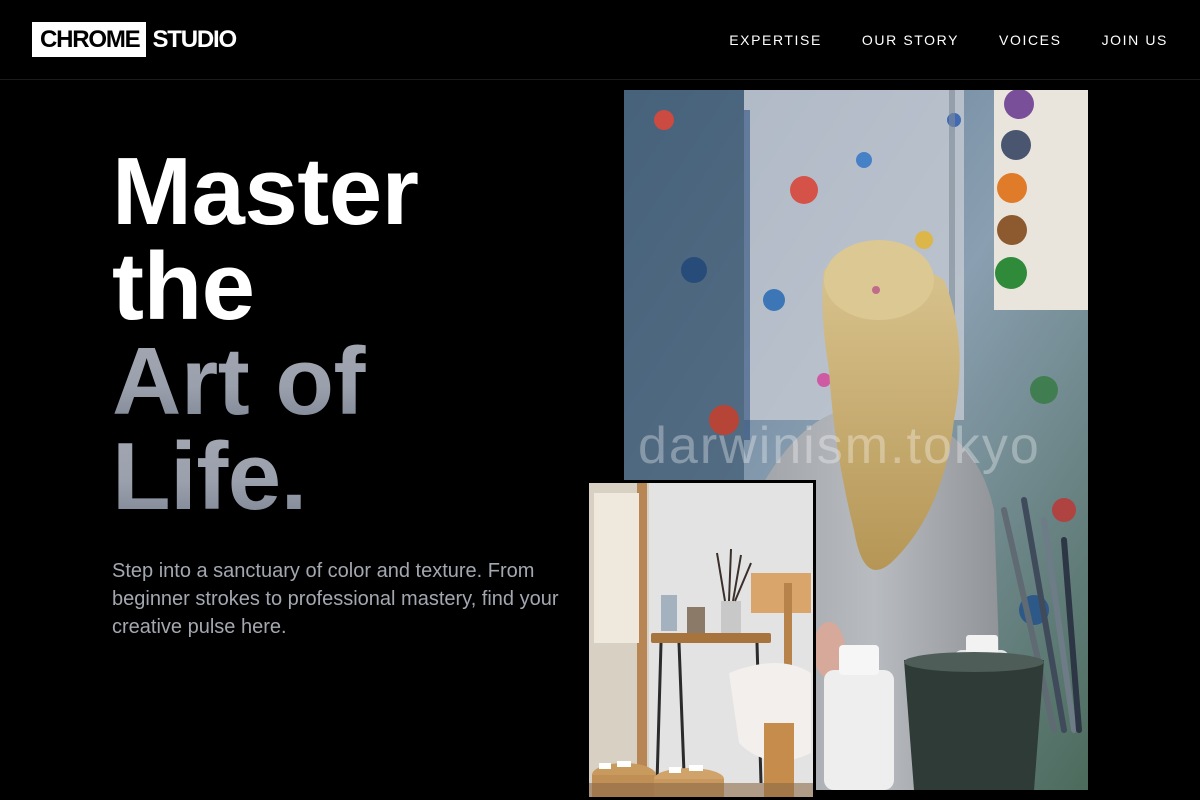 The width and height of the screenshot is (1200, 800). I want to click on brand-logo-box: CHROME, so click(89, 39).